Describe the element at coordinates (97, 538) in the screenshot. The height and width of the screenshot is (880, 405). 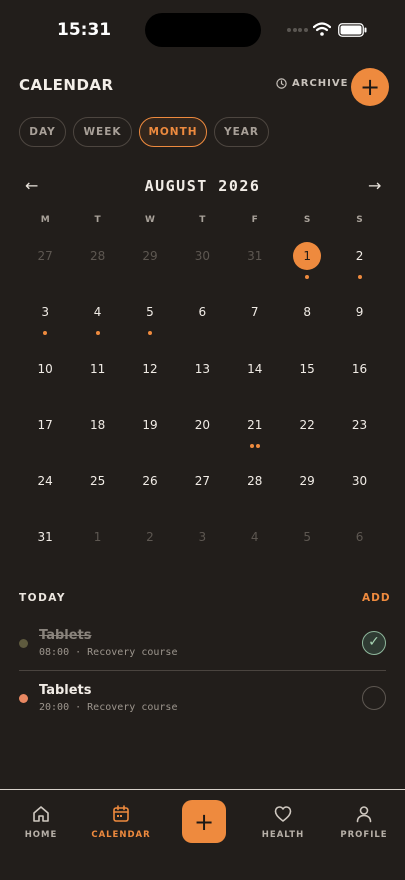
I see `calendar-day: 1` at that location.